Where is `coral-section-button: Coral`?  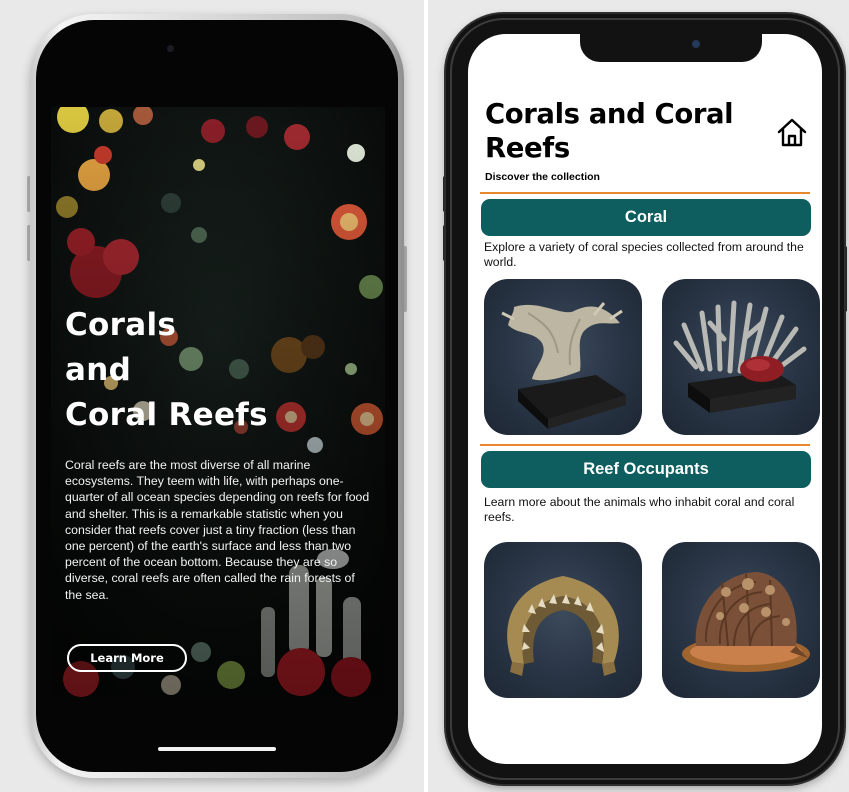
coral-section-button: Coral is located at coordinates (646, 217).